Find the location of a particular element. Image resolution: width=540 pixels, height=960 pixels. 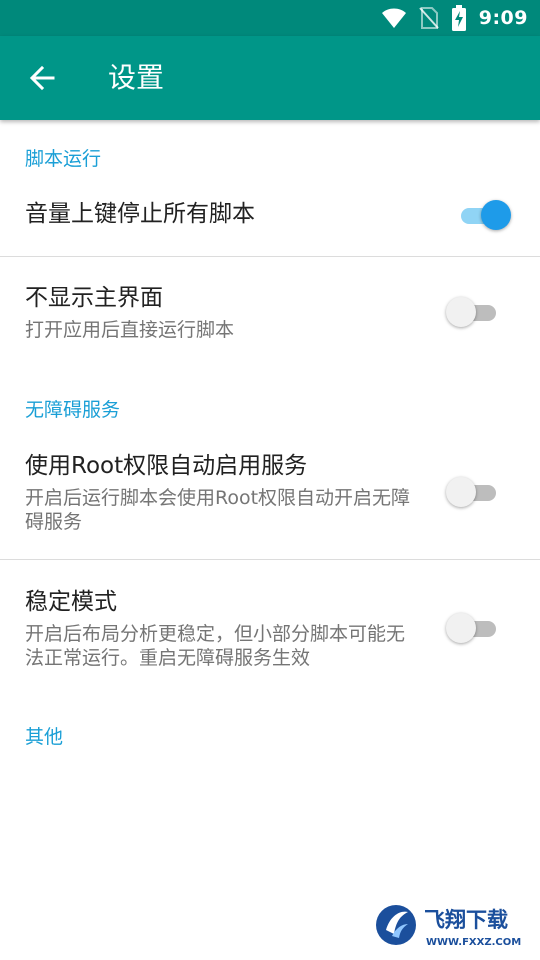

stable-mode-switch is located at coordinates (474, 629).